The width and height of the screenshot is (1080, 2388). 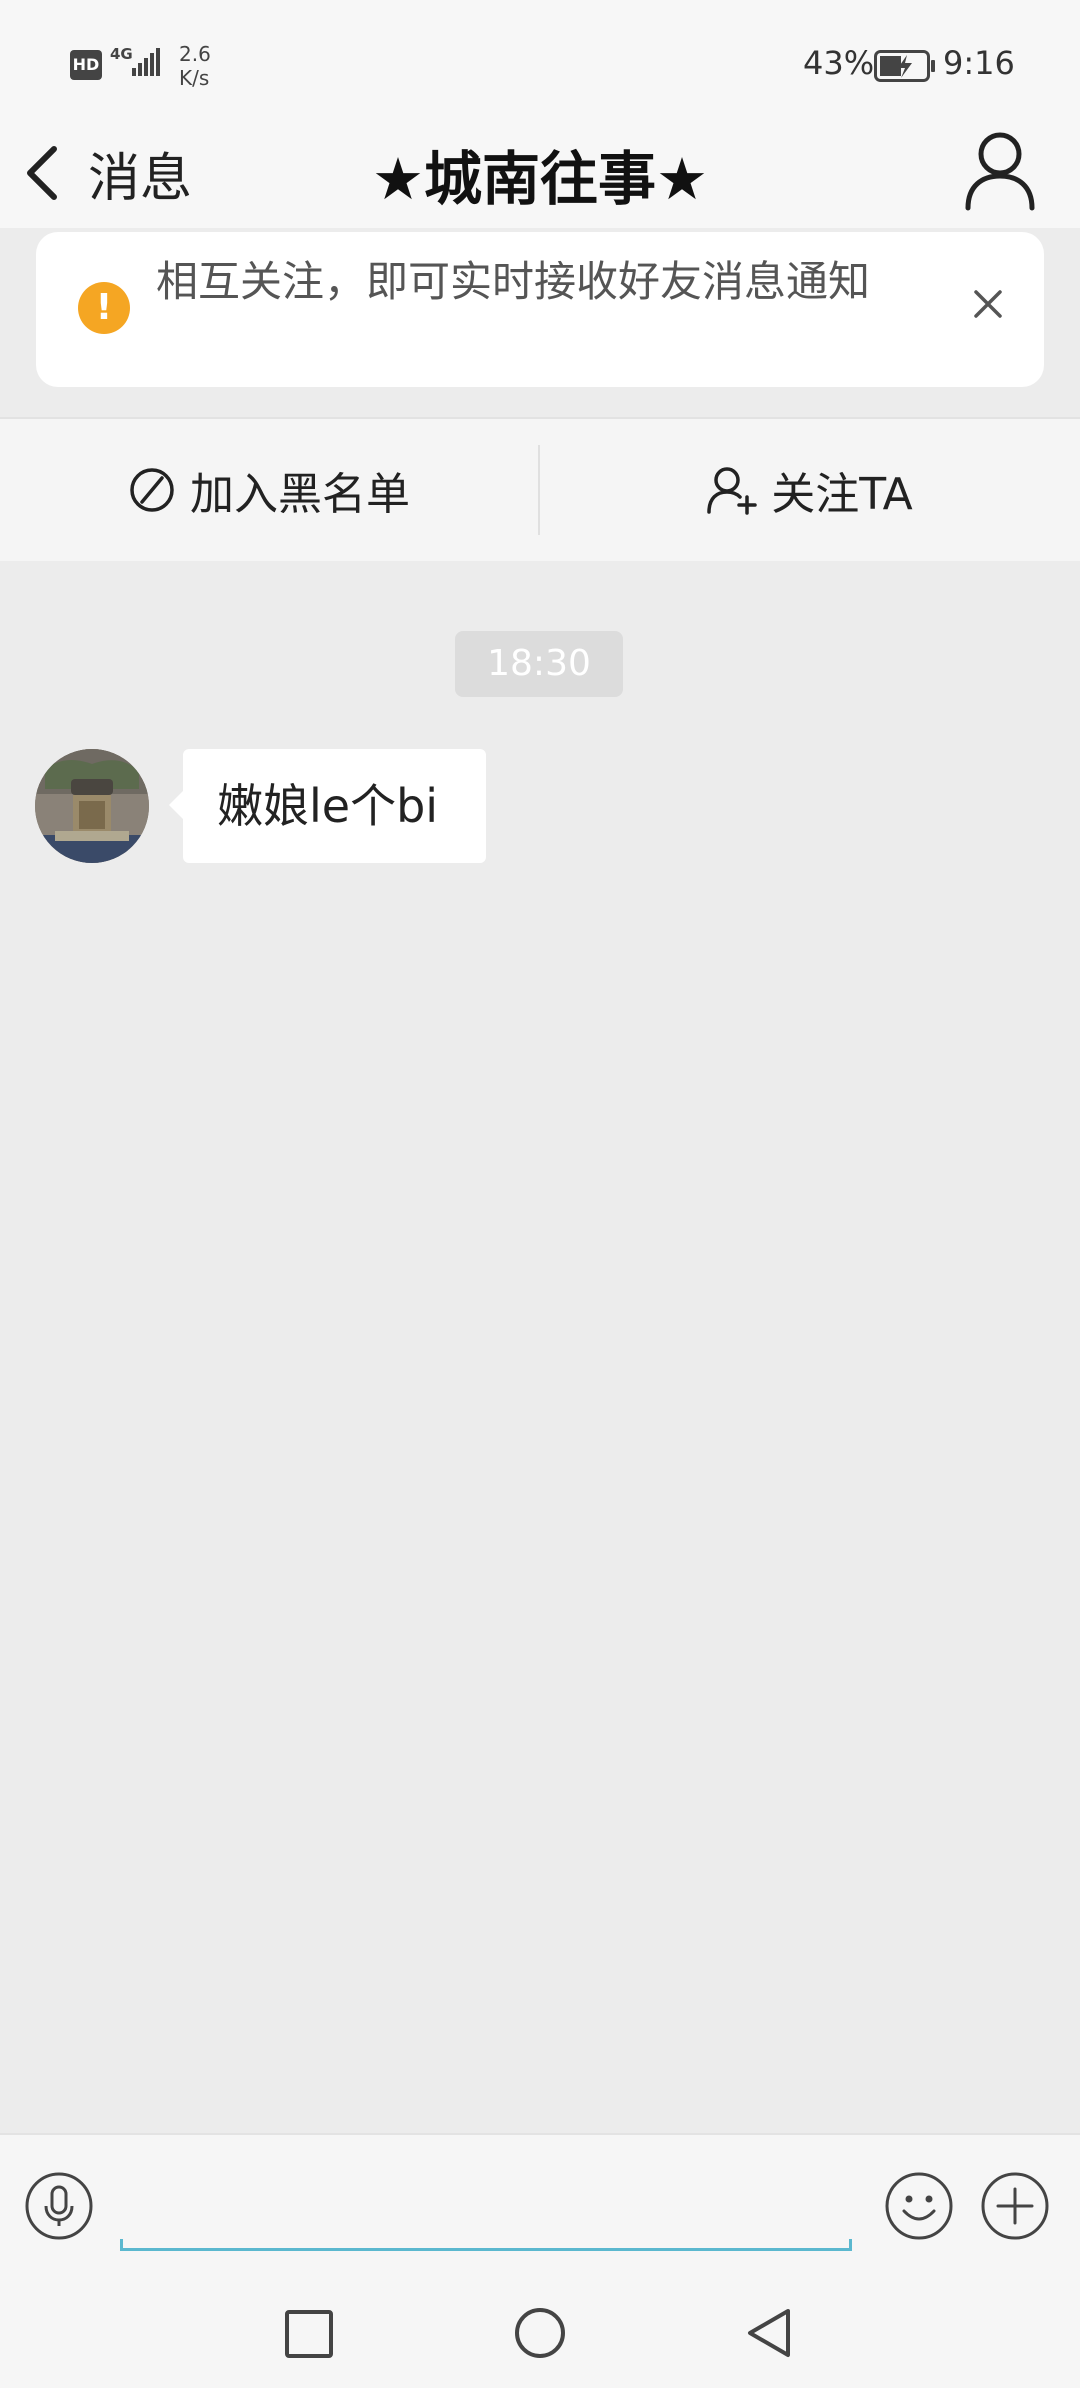 I want to click on blacklist-label: 加入黑名单, so click(x=300, y=494).